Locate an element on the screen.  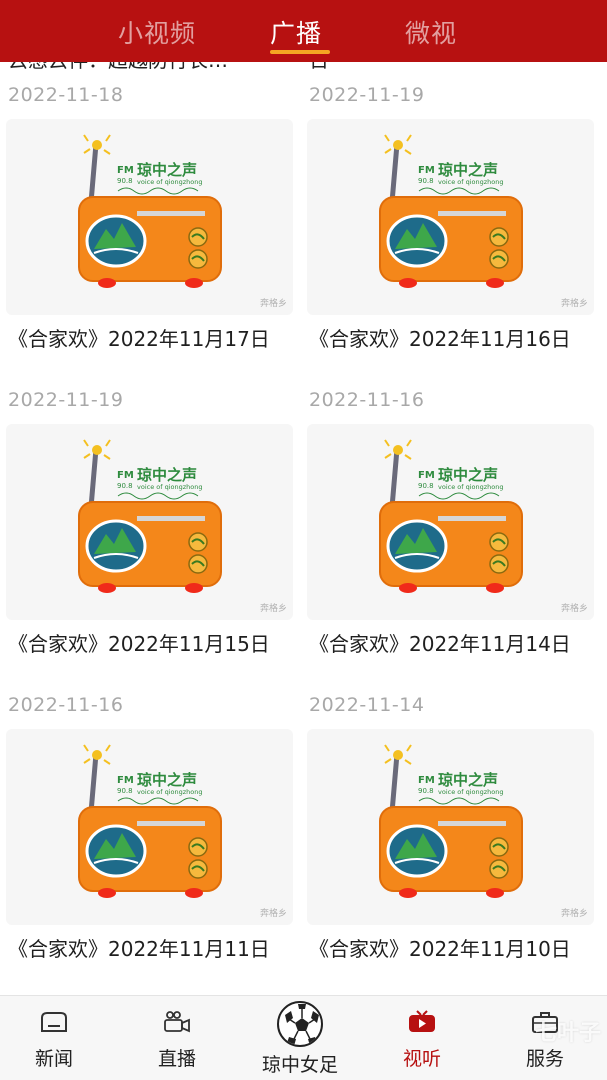
nav-news: 新闻 is located at coordinates (57, 1038).